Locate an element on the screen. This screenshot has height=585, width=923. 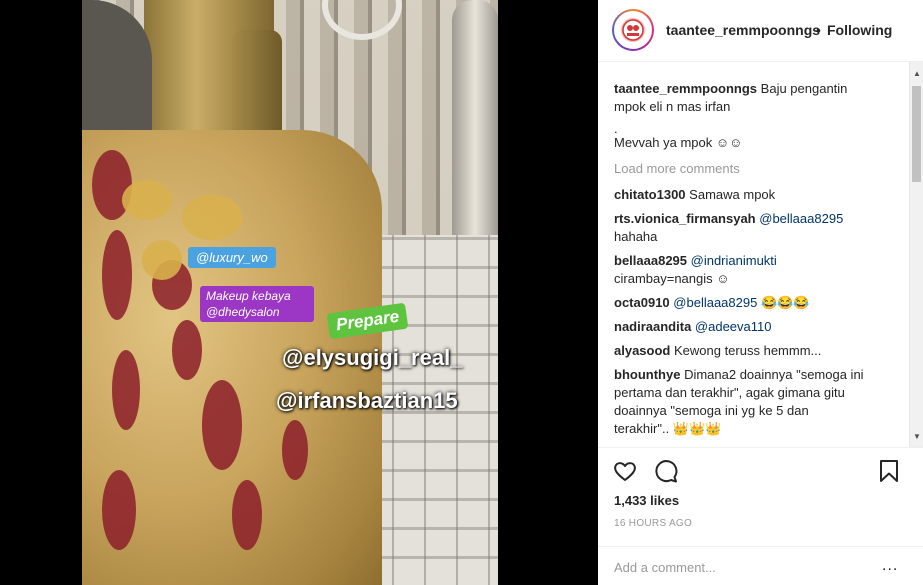
comment-mention: @indrianimukti is located at coordinates (734, 260).